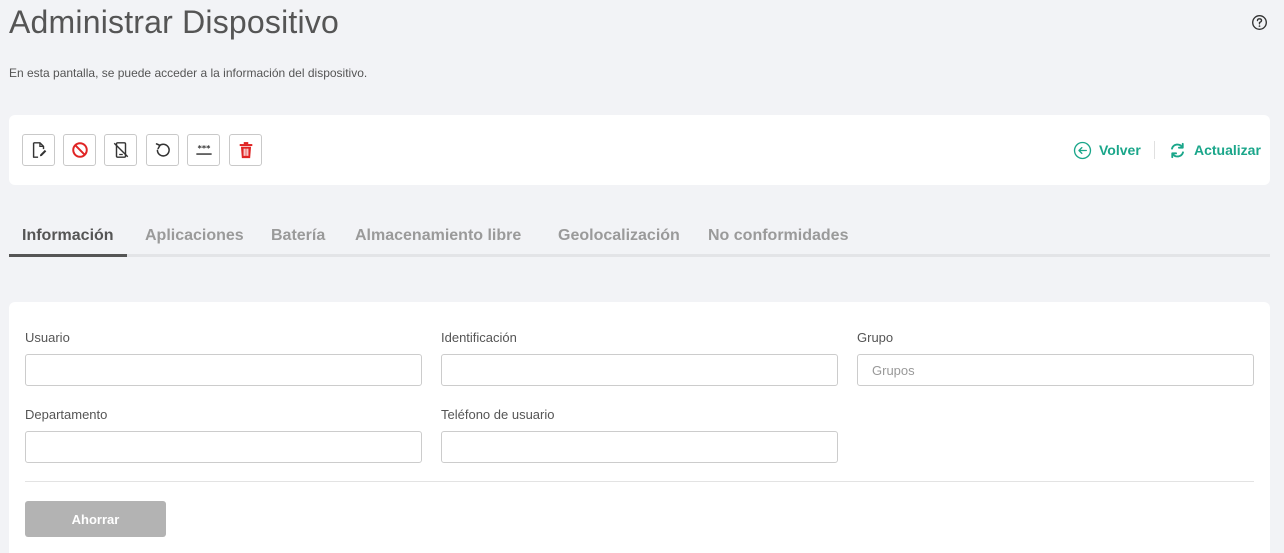 Image resolution: width=1284 pixels, height=553 pixels. Describe the element at coordinates (194, 237) in the screenshot. I see `tab-aplicaciones: Aplicaciones` at that location.